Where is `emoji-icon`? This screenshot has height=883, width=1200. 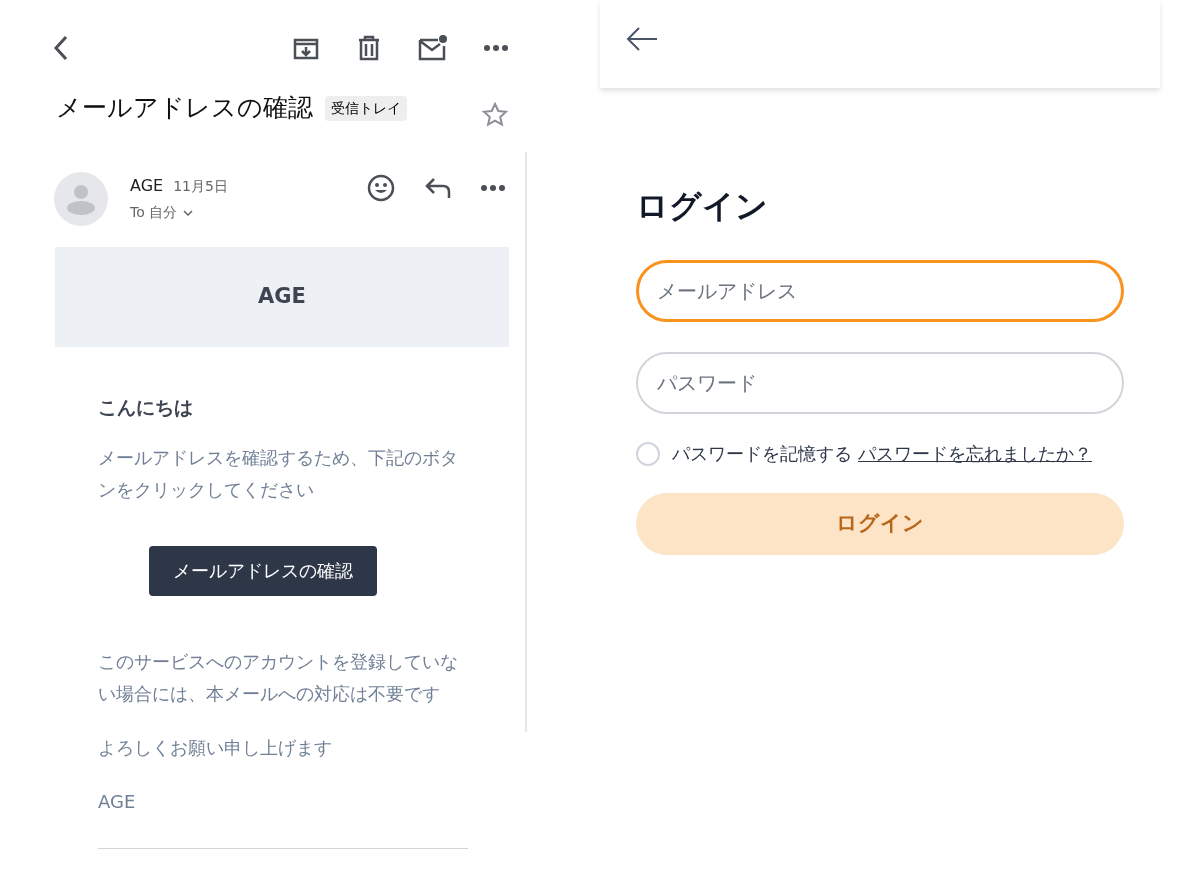
emoji-icon is located at coordinates (381, 188).